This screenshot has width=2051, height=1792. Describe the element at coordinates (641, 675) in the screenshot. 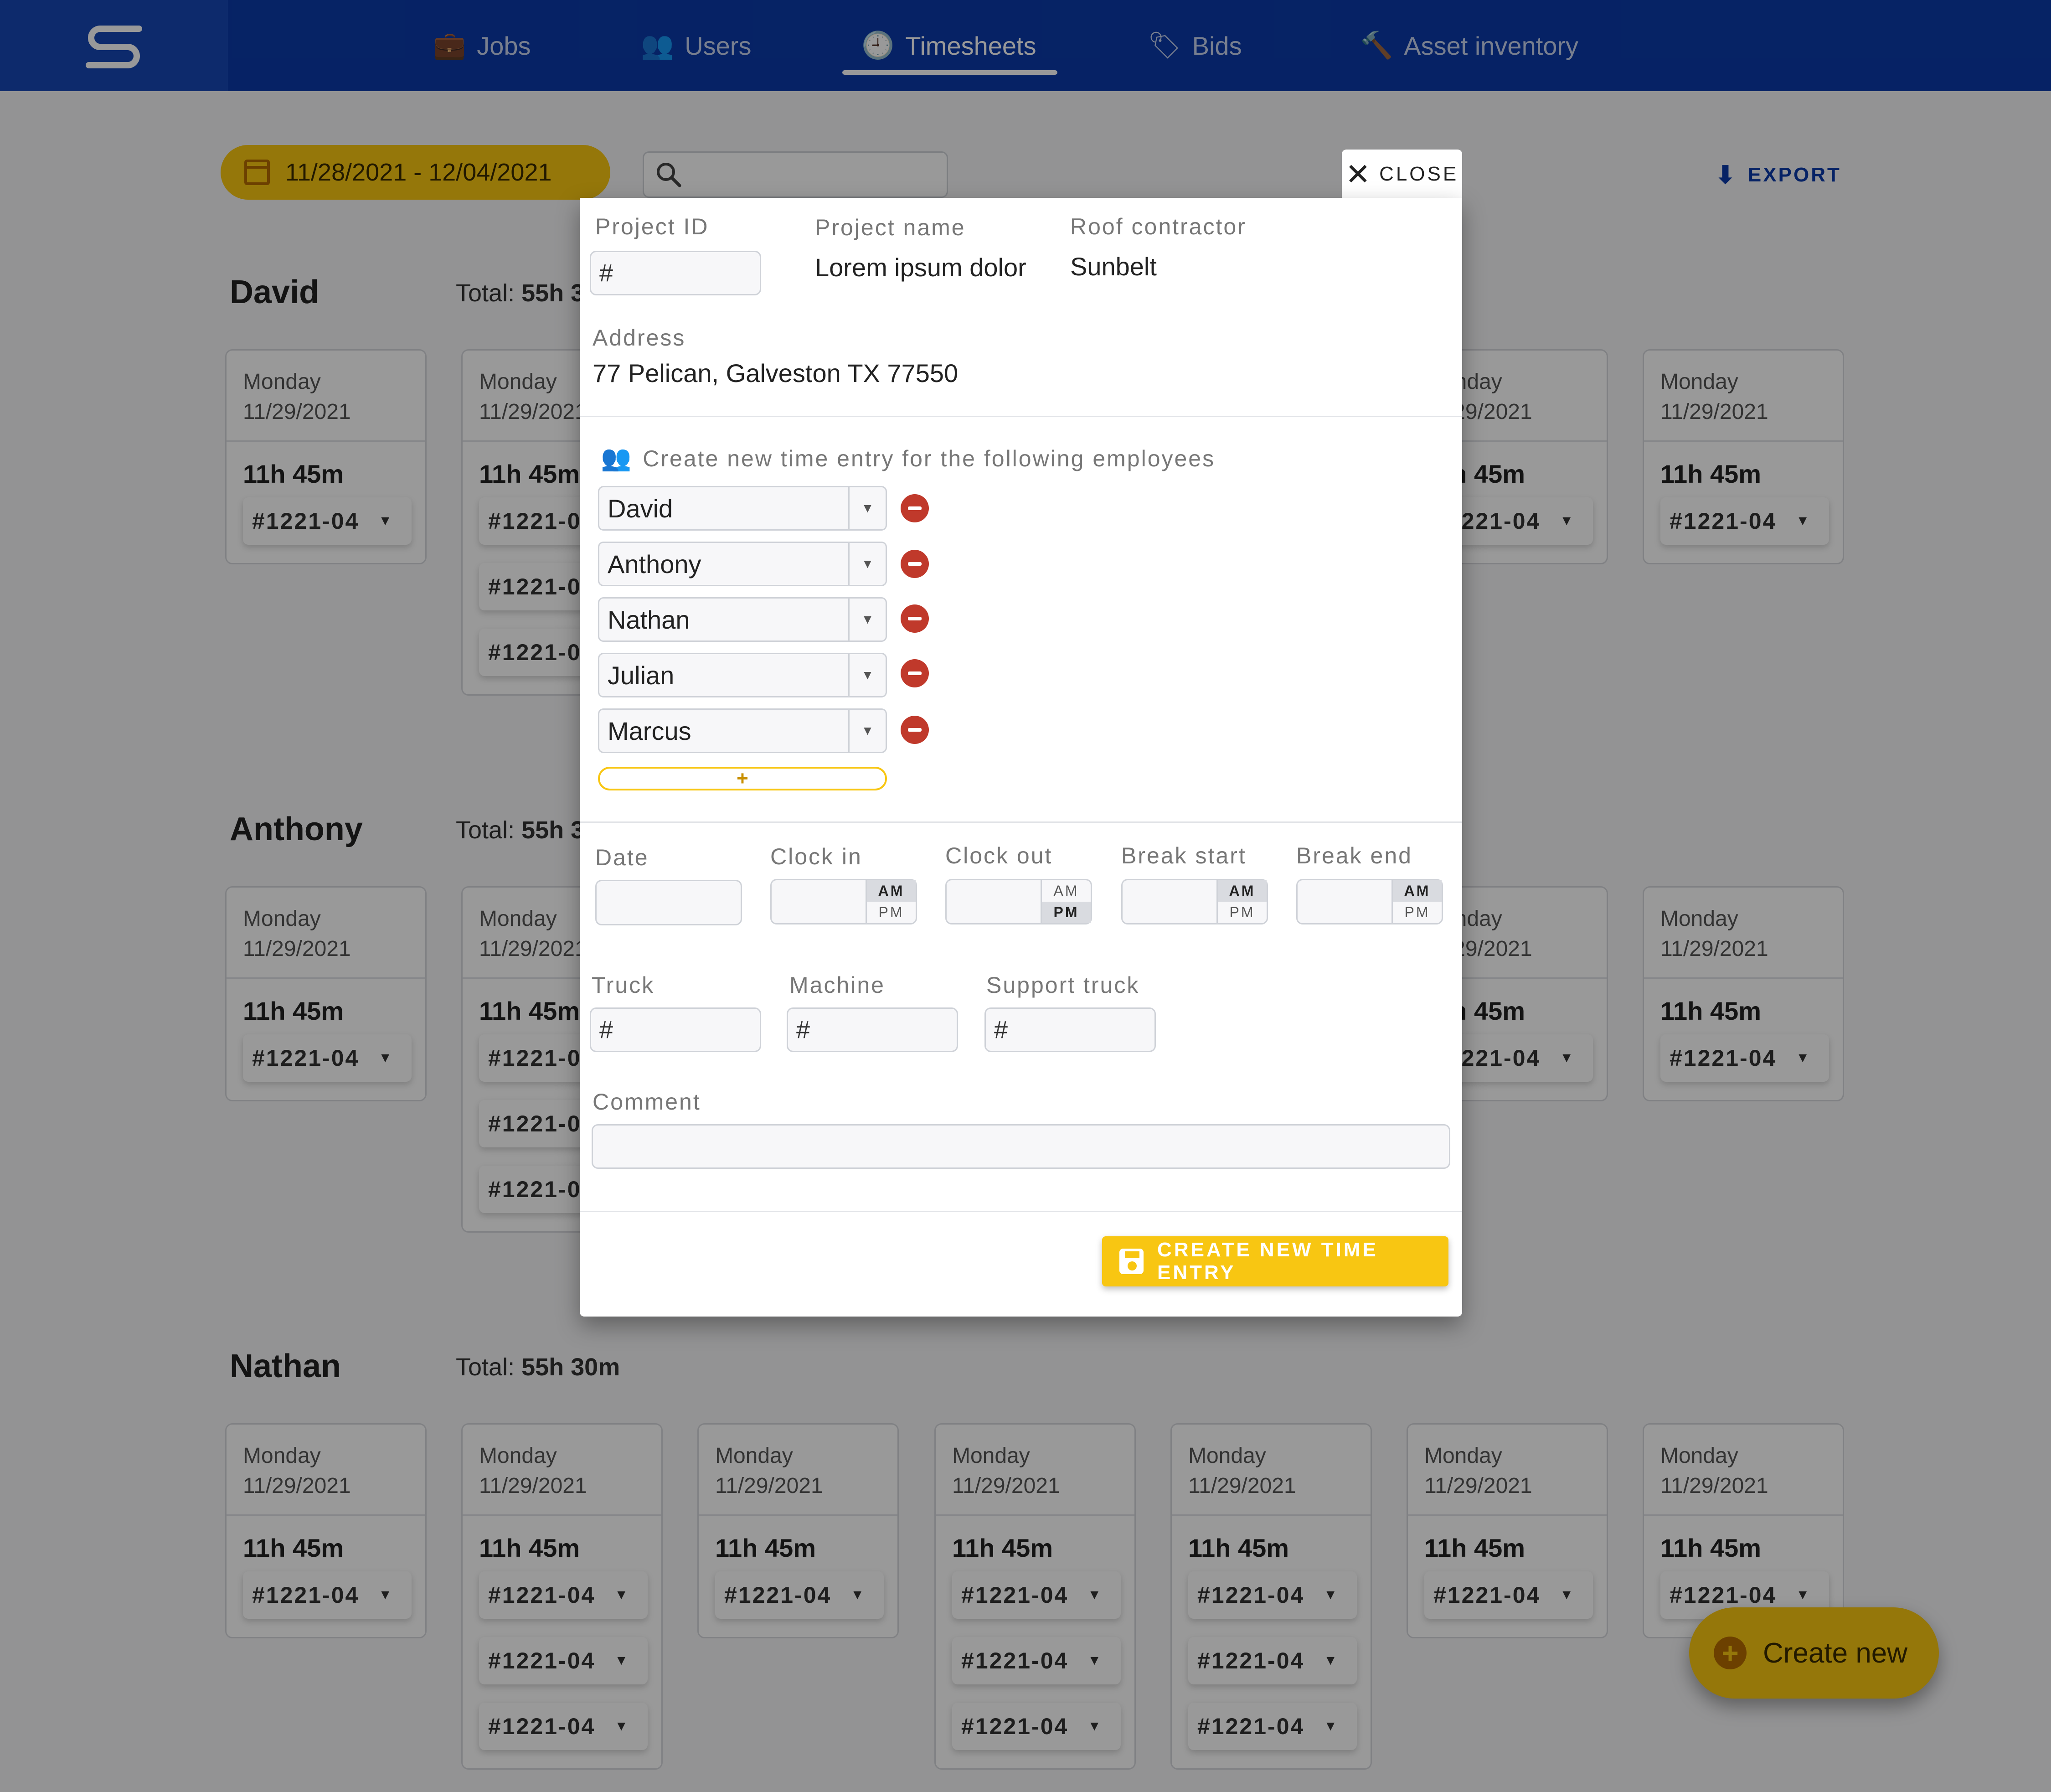

I see `employee-select-value: Julian` at that location.